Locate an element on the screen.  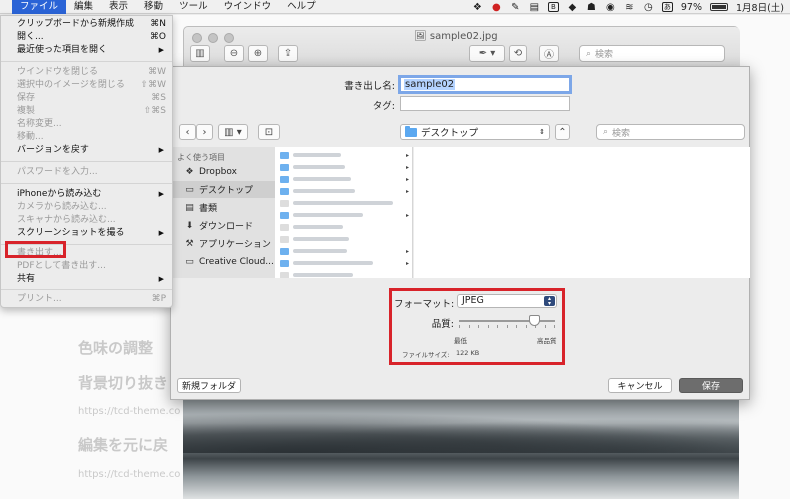
creative-cloud-icon: ● is located at coordinates (496, 7).